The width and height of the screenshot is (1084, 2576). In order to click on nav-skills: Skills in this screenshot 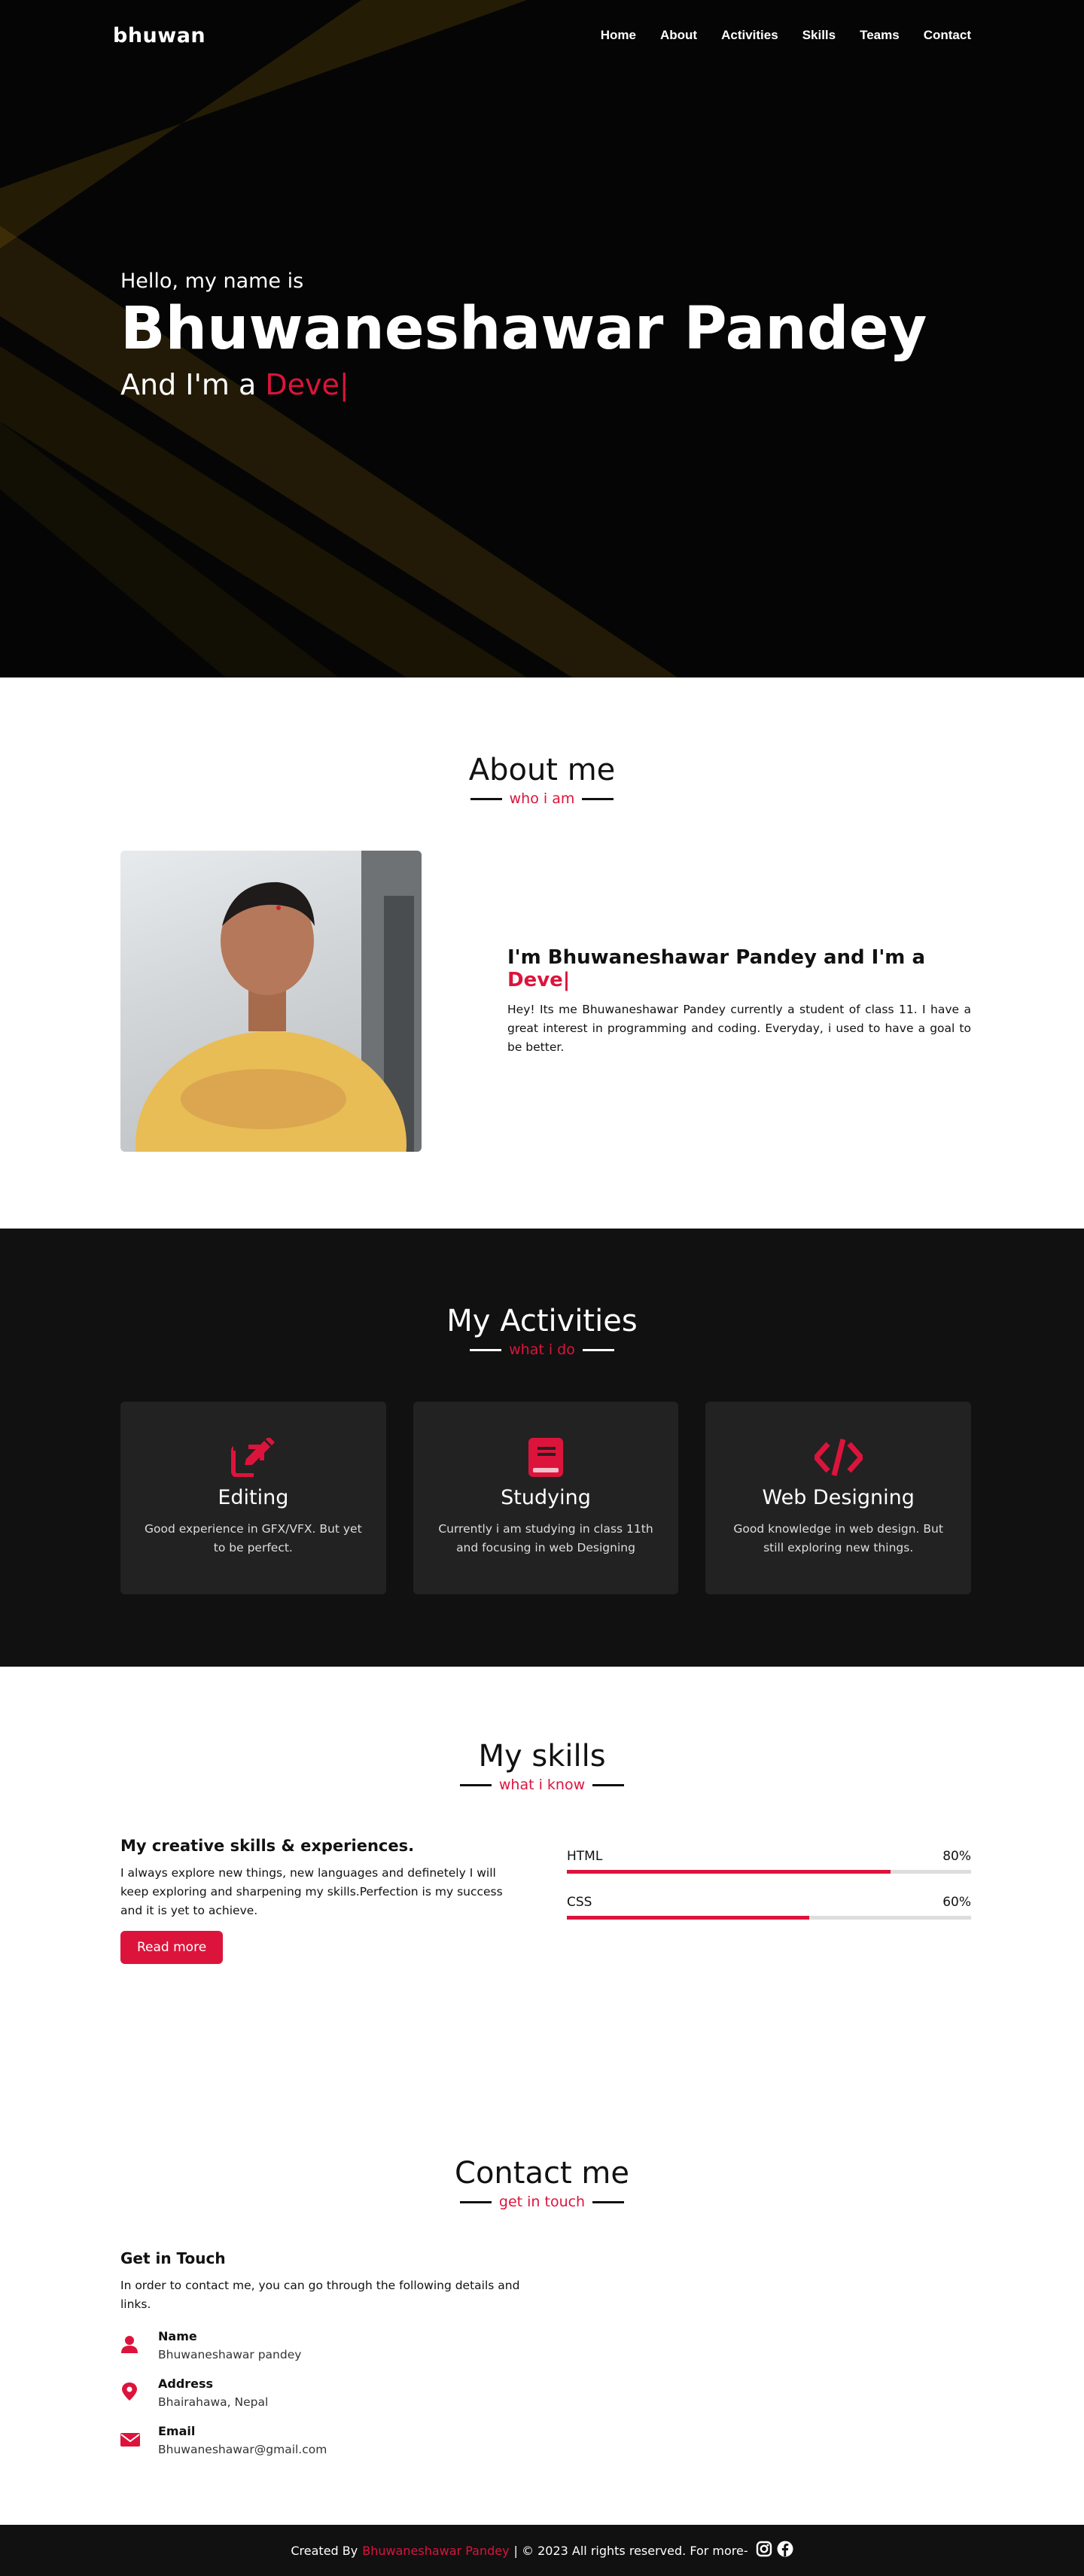, I will do `click(819, 36)`.